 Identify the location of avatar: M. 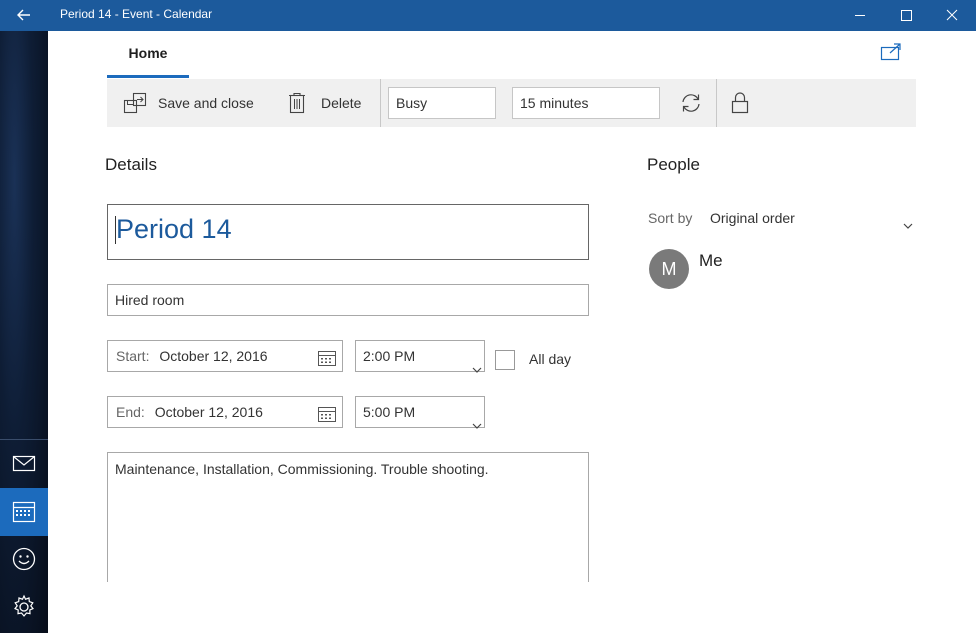
(669, 269).